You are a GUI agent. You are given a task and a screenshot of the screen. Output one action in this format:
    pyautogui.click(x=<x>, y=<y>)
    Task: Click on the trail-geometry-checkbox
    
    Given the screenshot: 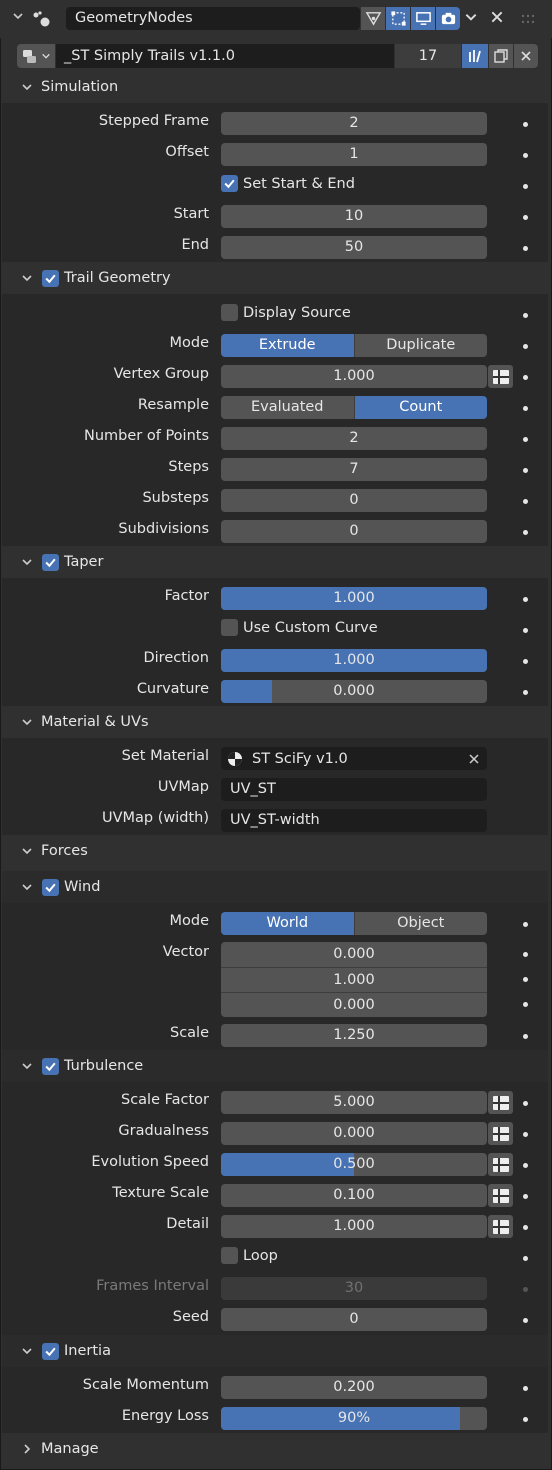 What is the action you would take?
    pyautogui.click(x=50, y=278)
    